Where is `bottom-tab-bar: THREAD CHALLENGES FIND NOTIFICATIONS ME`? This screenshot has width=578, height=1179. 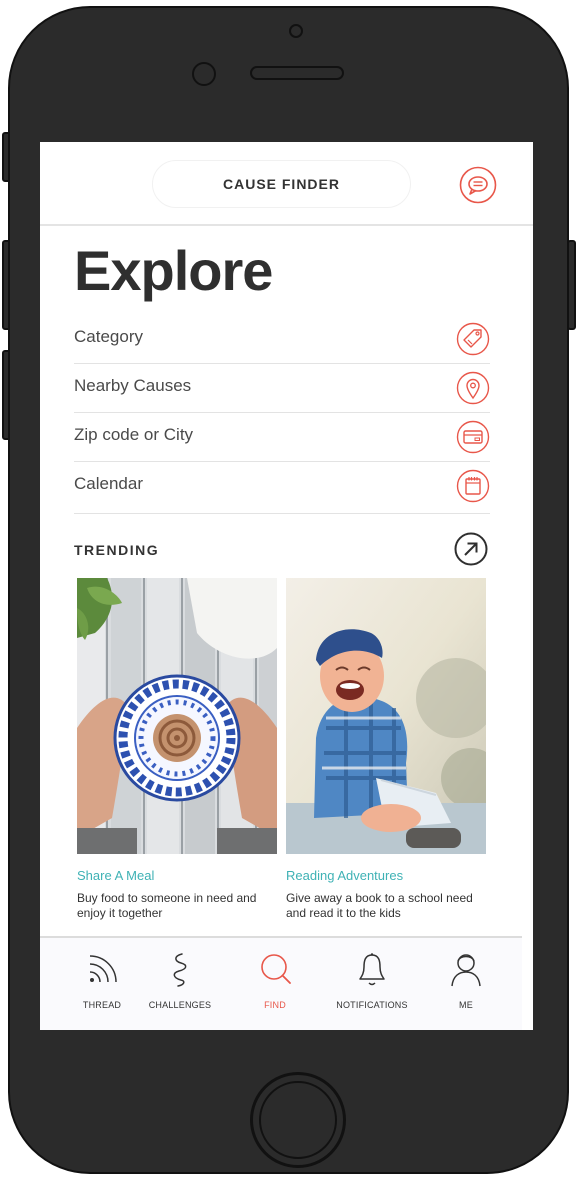 bottom-tab-bar: THREAD CHALLENGES FIND NOTIFICATIONS ME is located at coordinates (281, 983).